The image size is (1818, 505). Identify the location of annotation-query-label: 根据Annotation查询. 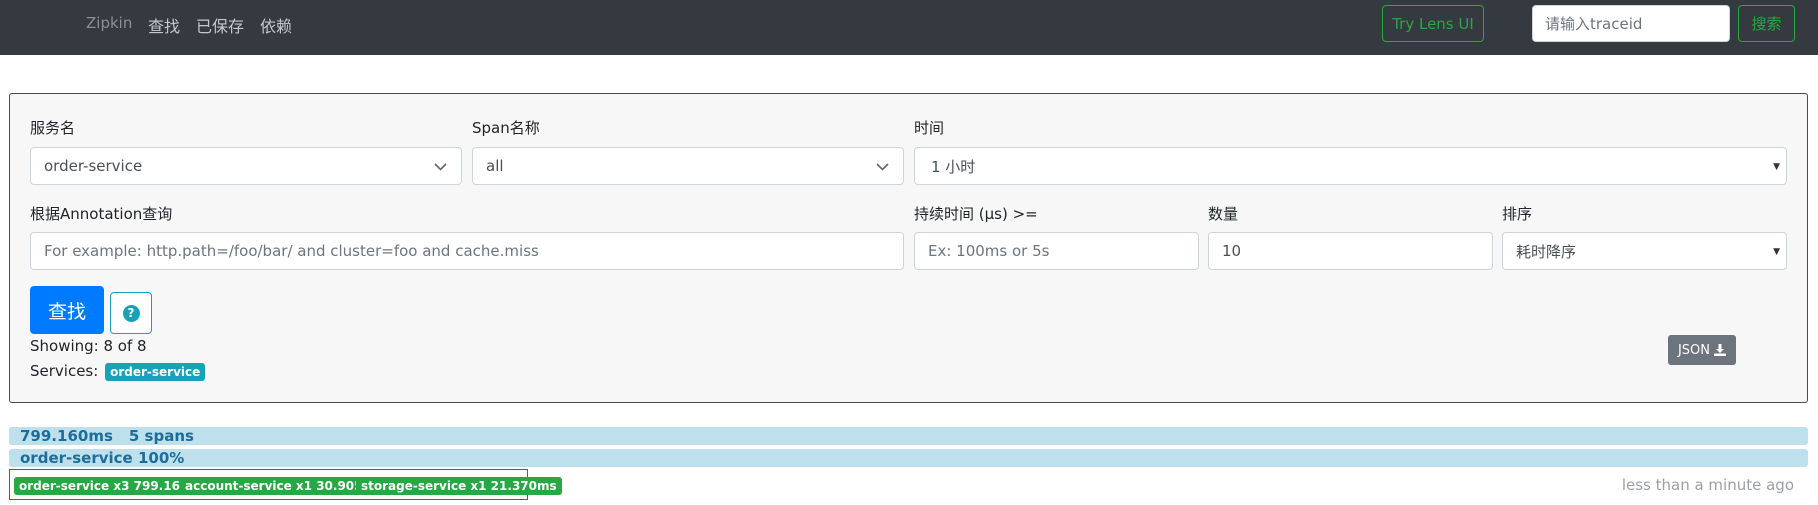
(101, 214).